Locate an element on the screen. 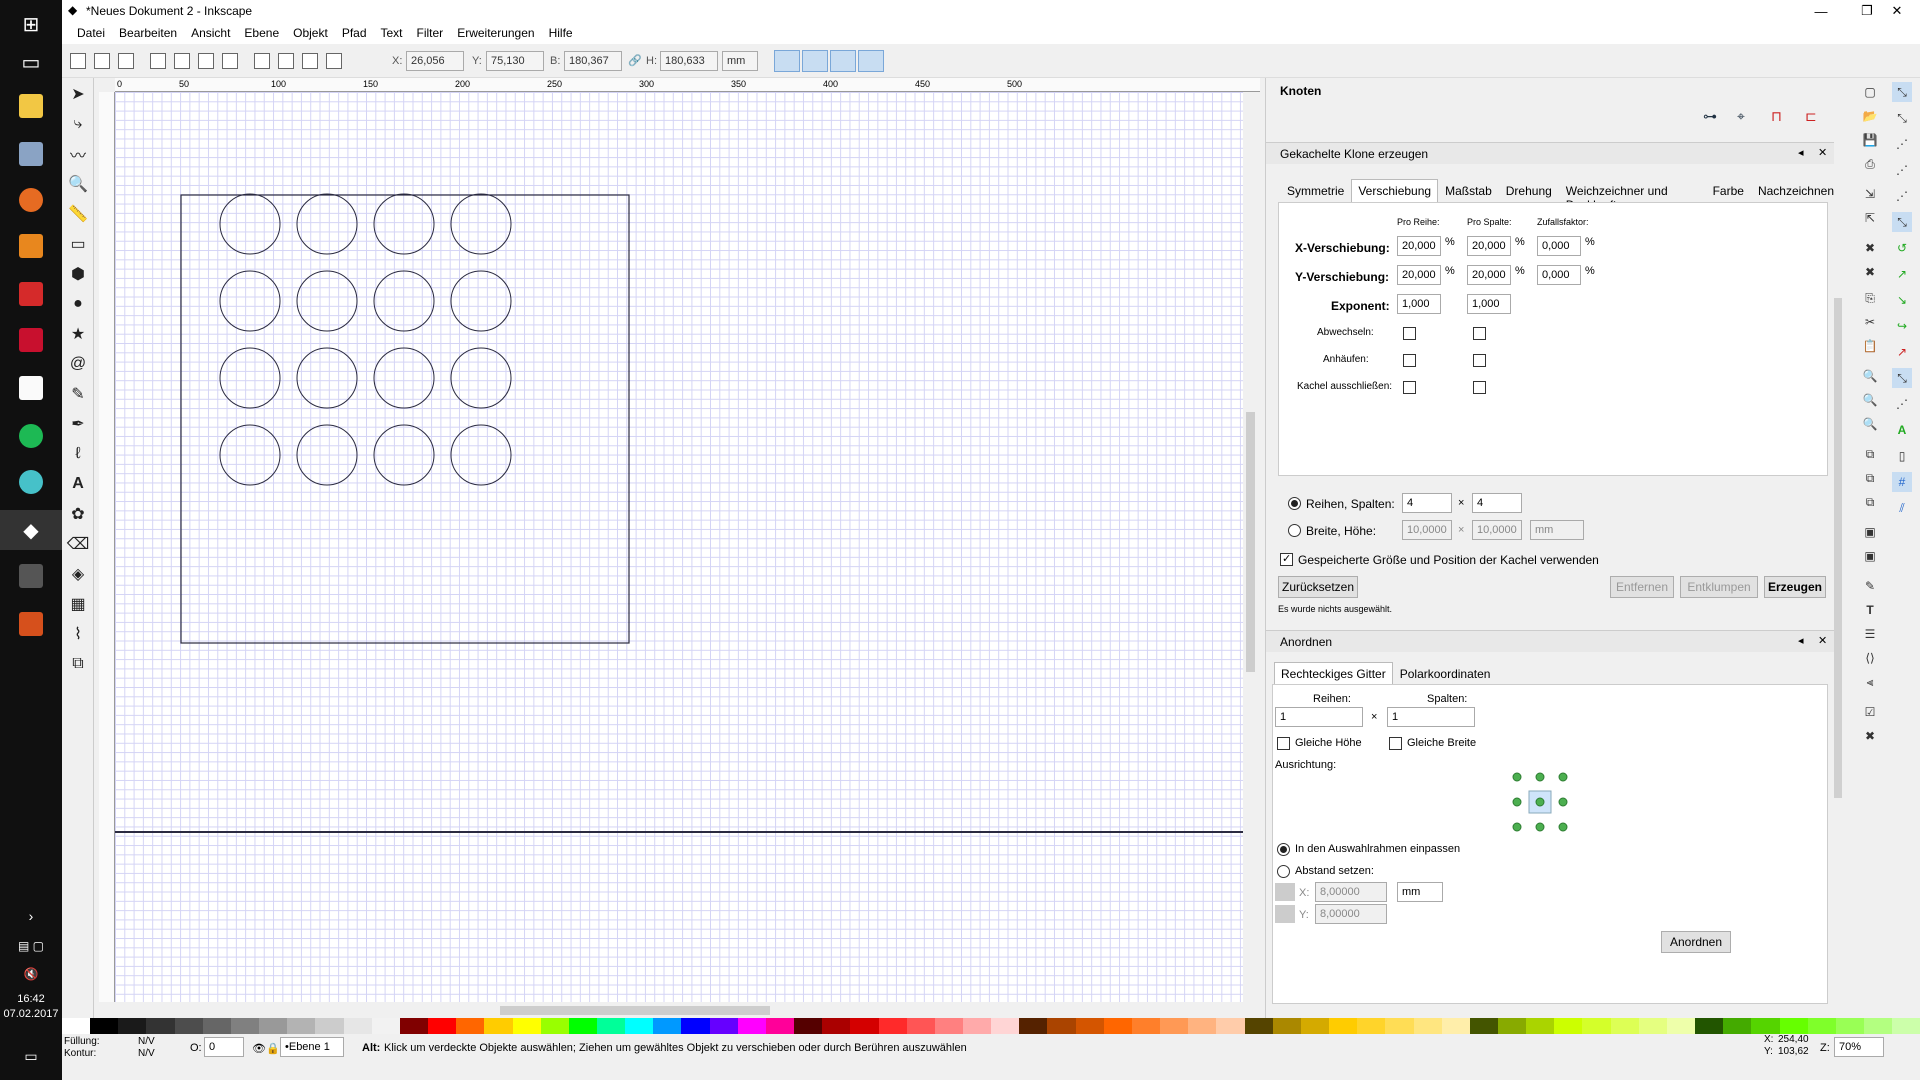 The height and width of the screenshot is (1080, 1920). deselect-icon is located at coordinates (126, 61).